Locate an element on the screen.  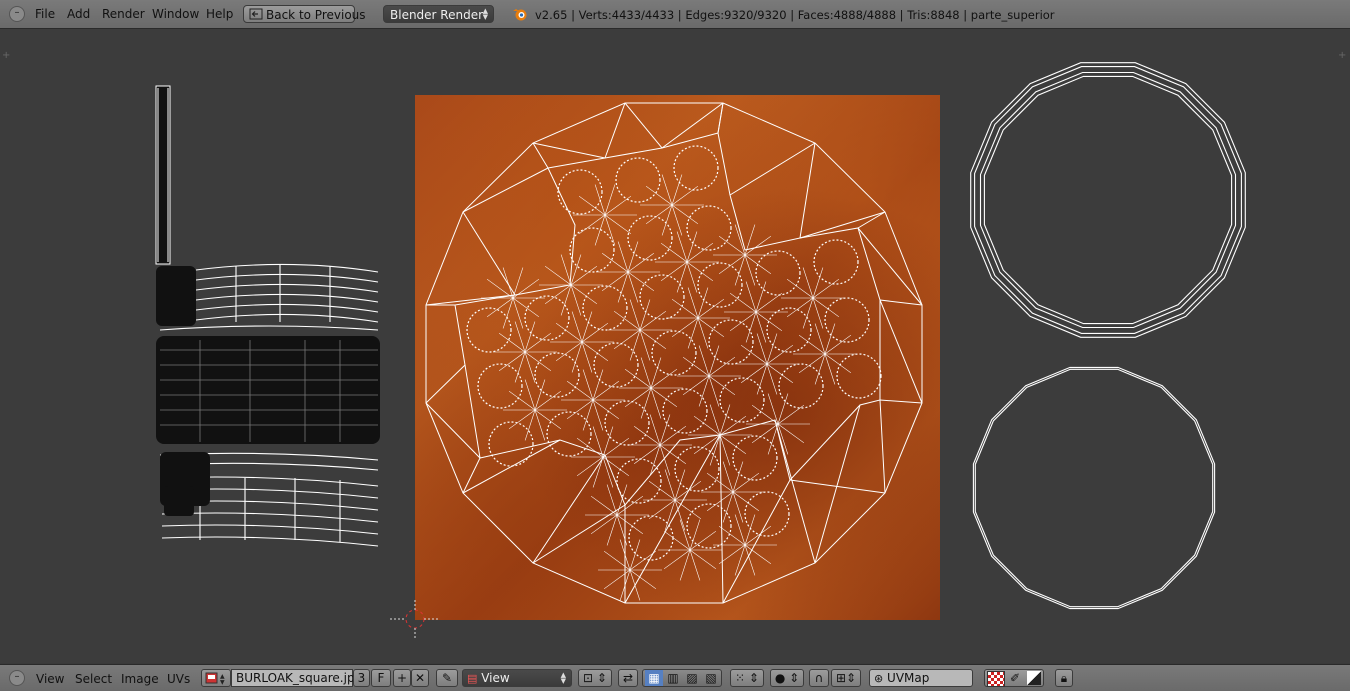
view-mode-dropdown: ▤ View ▲ ▼ is located at coordinates (517, 678).